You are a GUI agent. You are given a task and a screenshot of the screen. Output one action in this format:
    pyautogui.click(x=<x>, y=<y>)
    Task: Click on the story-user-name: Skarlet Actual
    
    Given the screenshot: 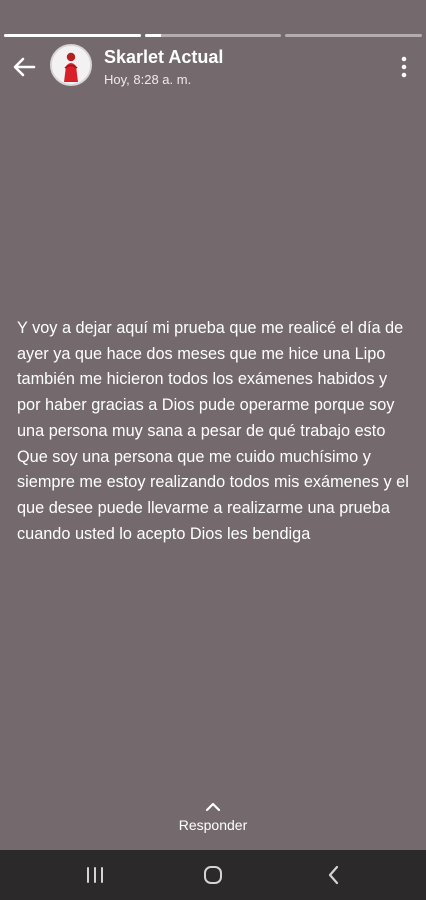 What is the action you would take?
    pyautogui.click(x=163, y=57)
    